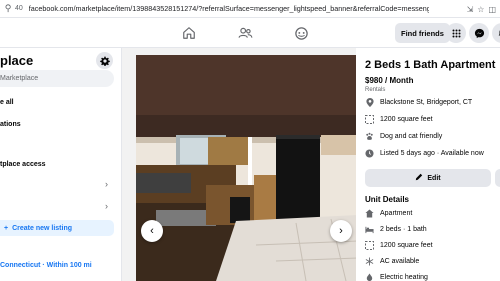 This screenshot has height=281, width=500. I want to click on site-info-icon: ⚲, so click(8, 8).